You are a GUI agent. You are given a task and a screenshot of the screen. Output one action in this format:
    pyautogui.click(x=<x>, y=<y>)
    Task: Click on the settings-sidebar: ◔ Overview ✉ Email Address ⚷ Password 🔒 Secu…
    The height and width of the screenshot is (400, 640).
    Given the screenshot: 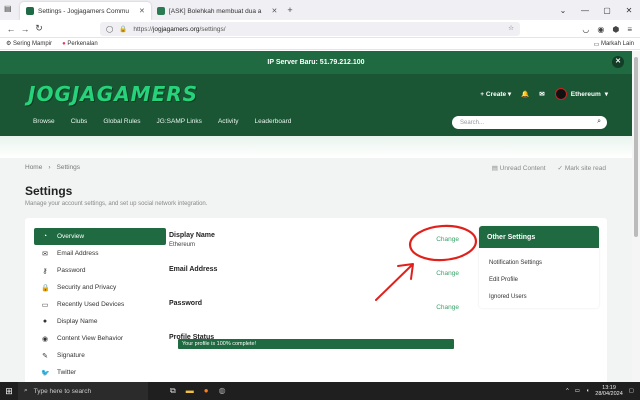 What is the action you would take?
    pyautogui.click(x=100, y=304)
    